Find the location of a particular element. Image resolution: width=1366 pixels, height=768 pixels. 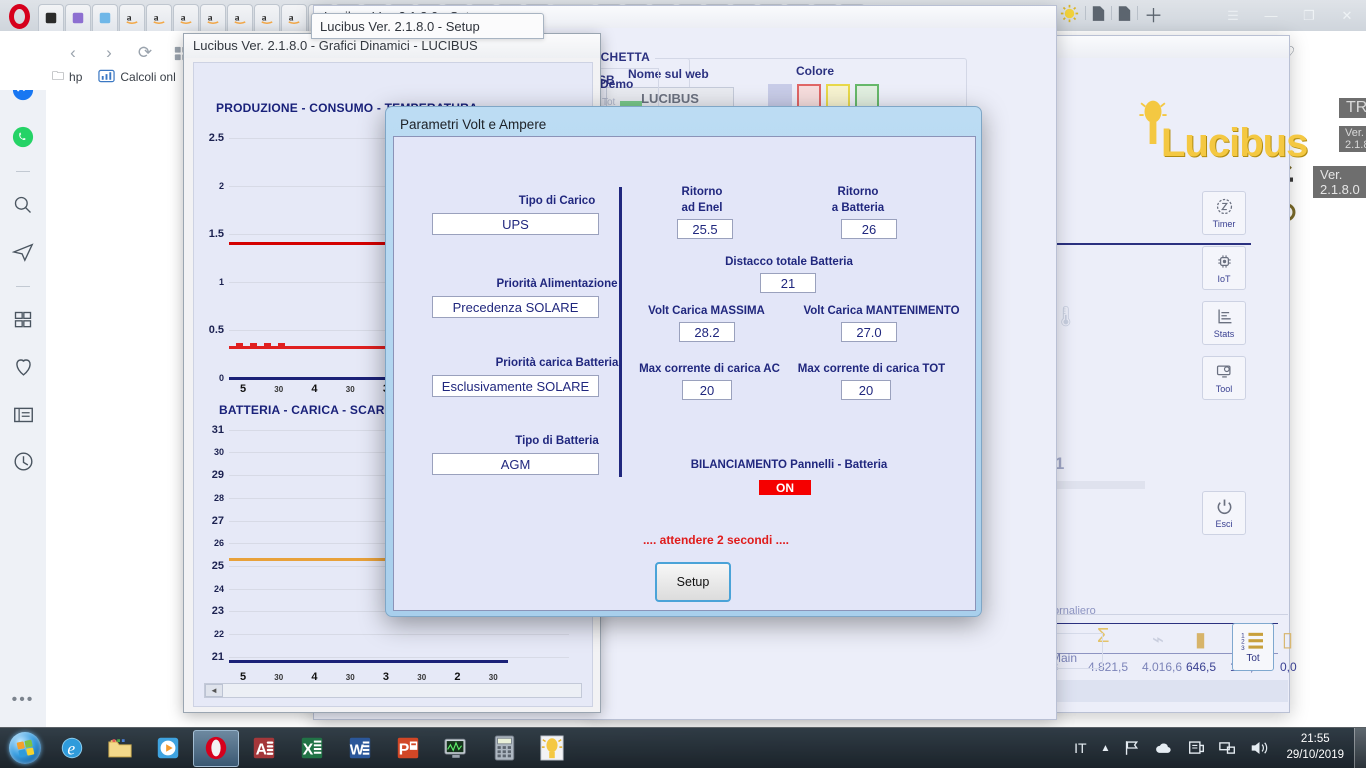

search-icon is located at coordinates (23, 205).